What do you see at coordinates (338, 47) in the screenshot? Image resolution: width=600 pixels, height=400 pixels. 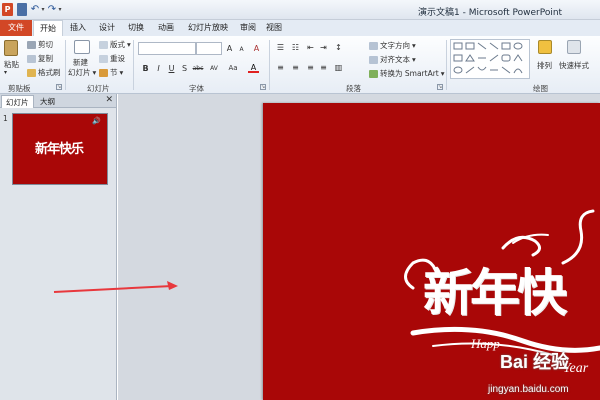 I see `line-spacing-icon: ↕` at bounding box center [338, 47].